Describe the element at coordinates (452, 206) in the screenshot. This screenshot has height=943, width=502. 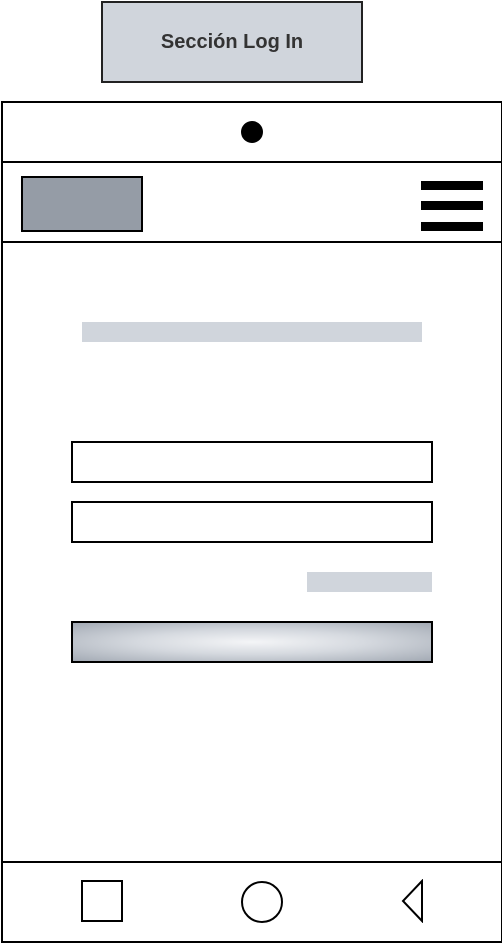
I see `hamburger-menu-icon` at that location.